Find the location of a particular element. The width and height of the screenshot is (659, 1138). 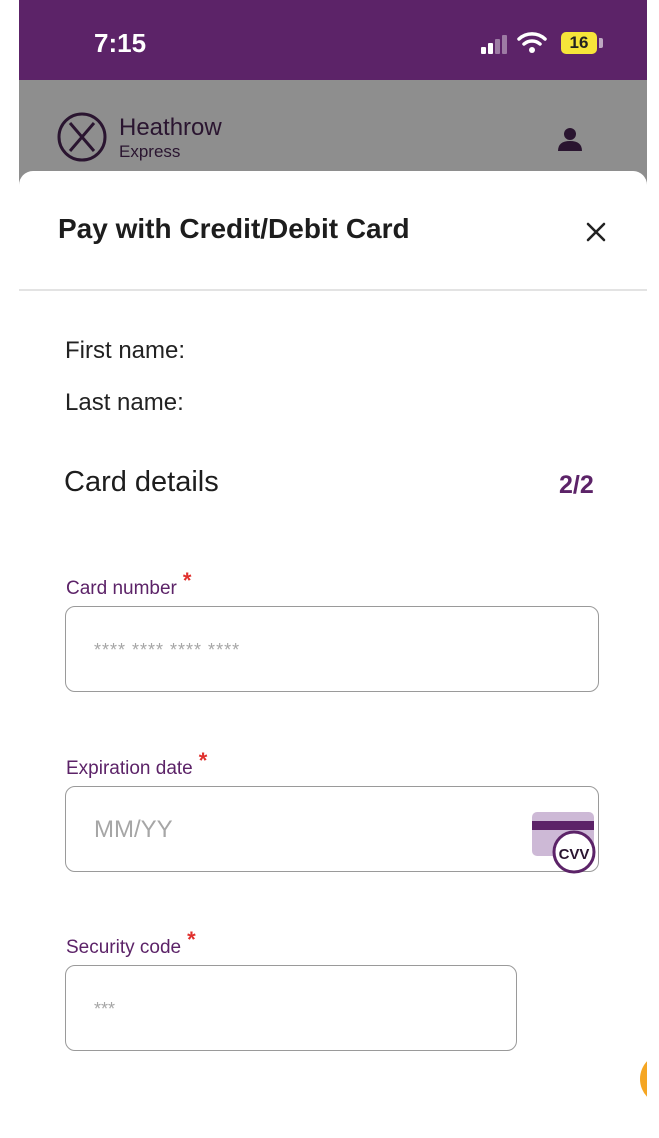

close-icon is located at coordinates (596, 232).